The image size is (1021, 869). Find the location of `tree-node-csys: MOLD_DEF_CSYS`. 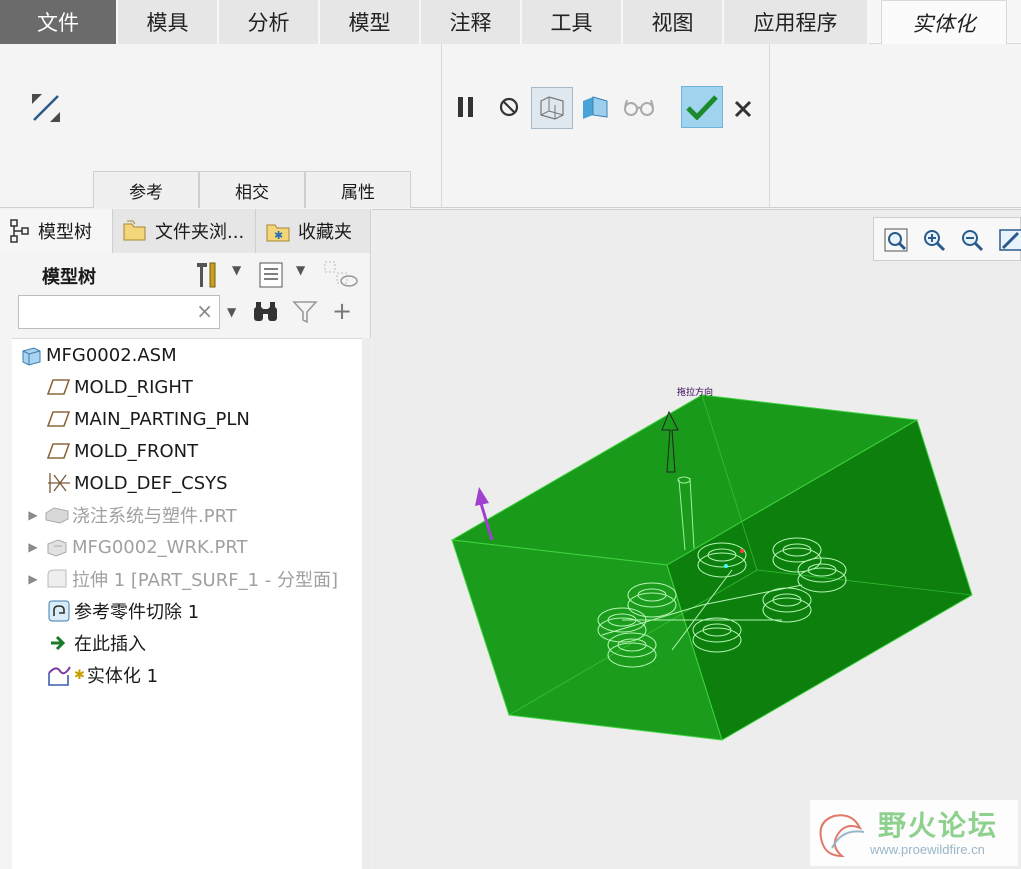

tree-node-csys: MOLD_DEF_CSYS is located at coordinates (136, 483).